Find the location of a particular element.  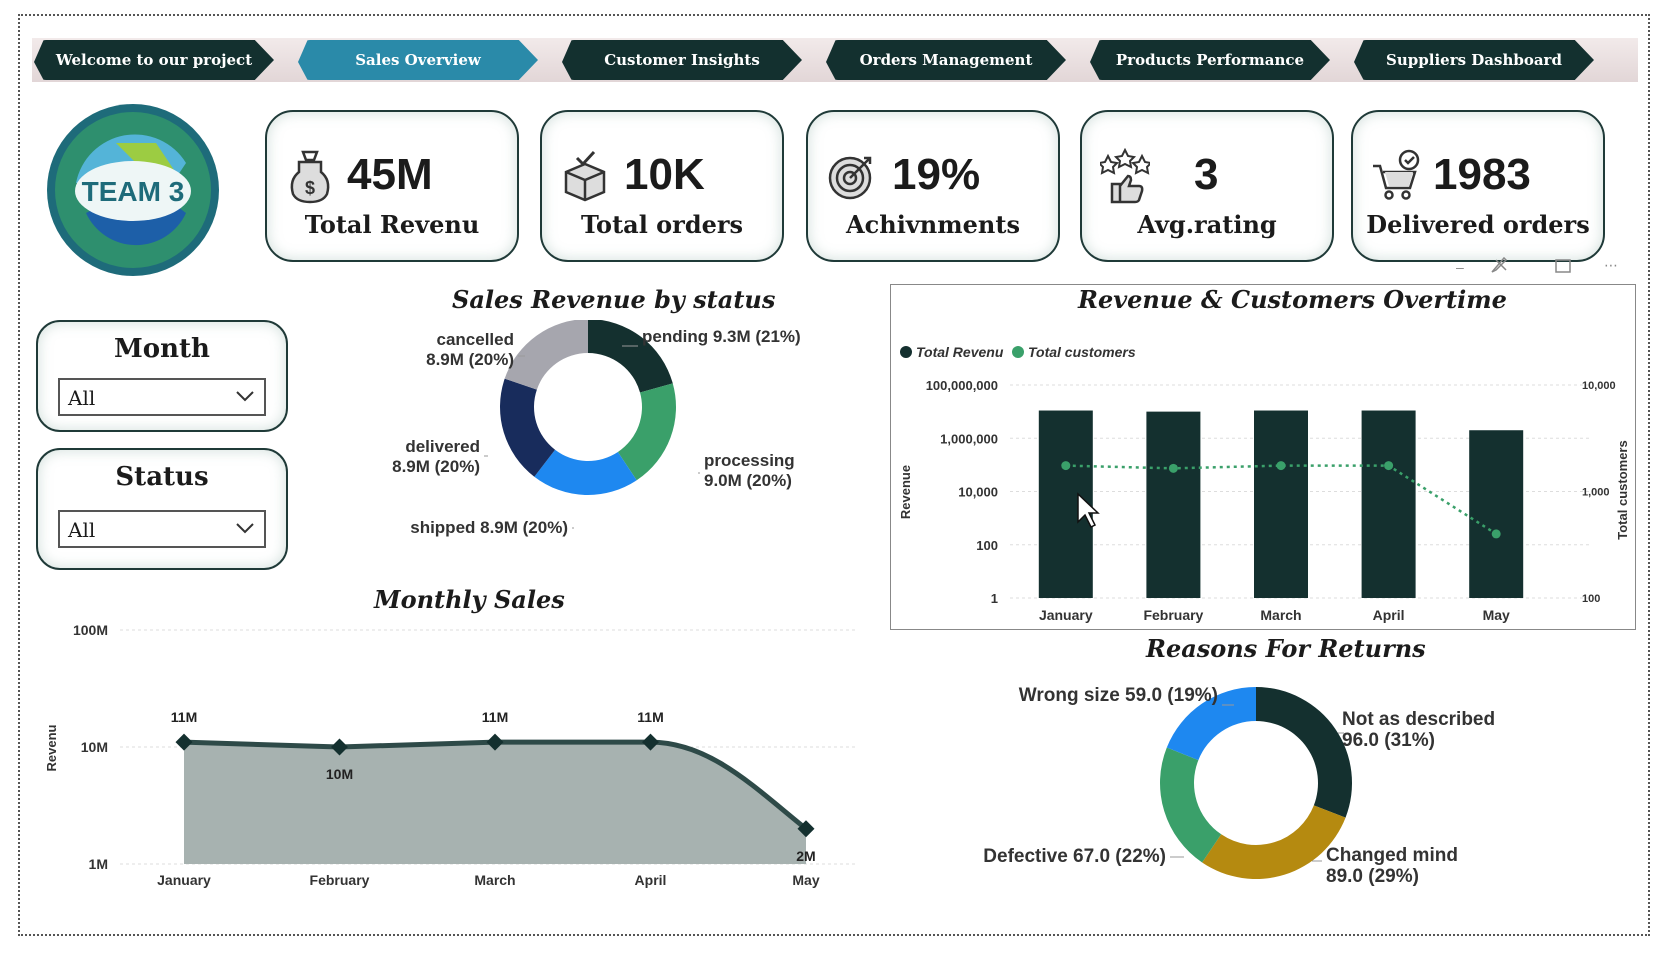

y2-tick-label: 1,000 is located at coordinates (1596, 493).